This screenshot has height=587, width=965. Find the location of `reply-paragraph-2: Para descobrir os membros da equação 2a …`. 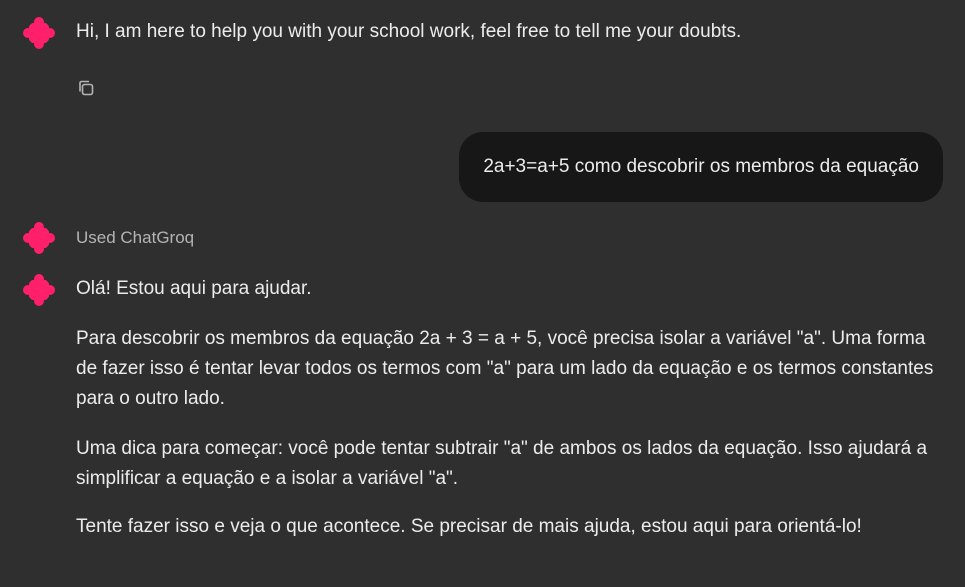

reply-paragraph-2: Para descobrir os membros da equação 2a … is located at coordinates (505, 368).